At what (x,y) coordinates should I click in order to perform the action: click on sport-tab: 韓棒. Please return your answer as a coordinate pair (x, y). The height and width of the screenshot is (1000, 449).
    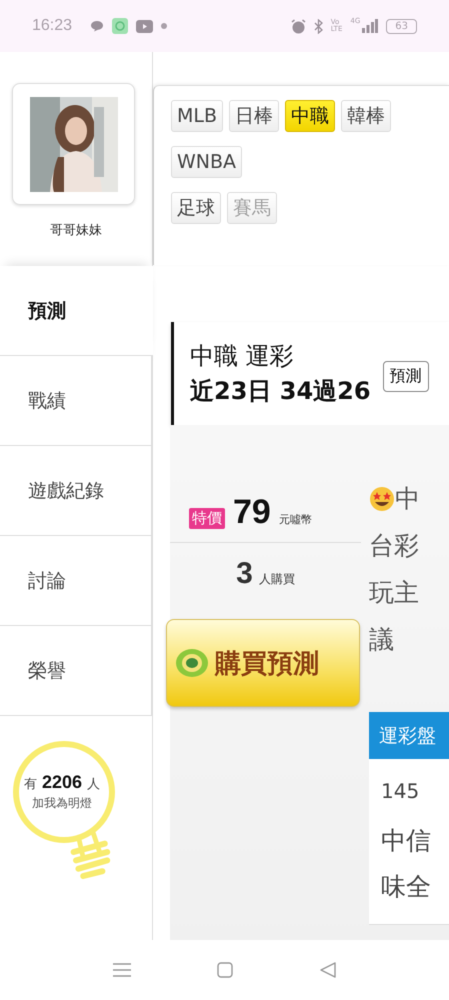
    Looking at the image, I should click on (366, 116).